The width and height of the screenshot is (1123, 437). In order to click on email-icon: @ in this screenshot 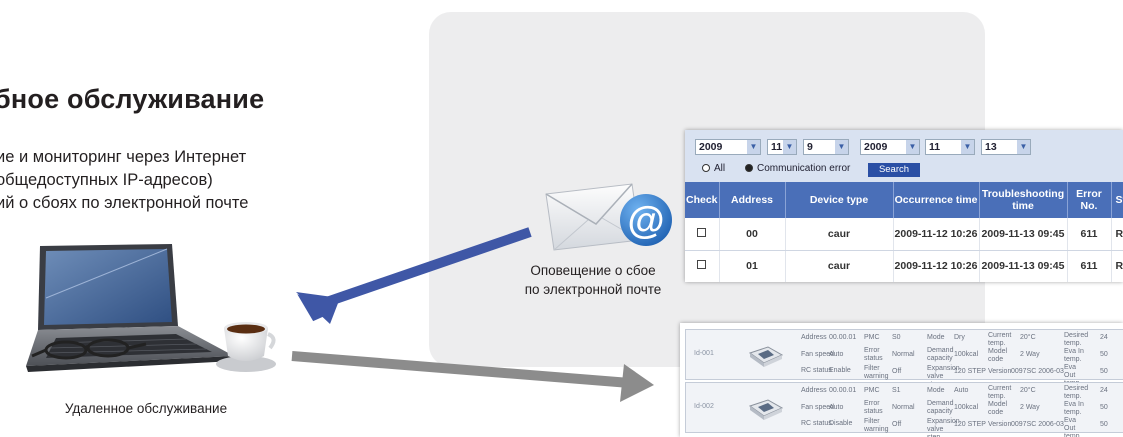, I will do `click(608, 217)`.